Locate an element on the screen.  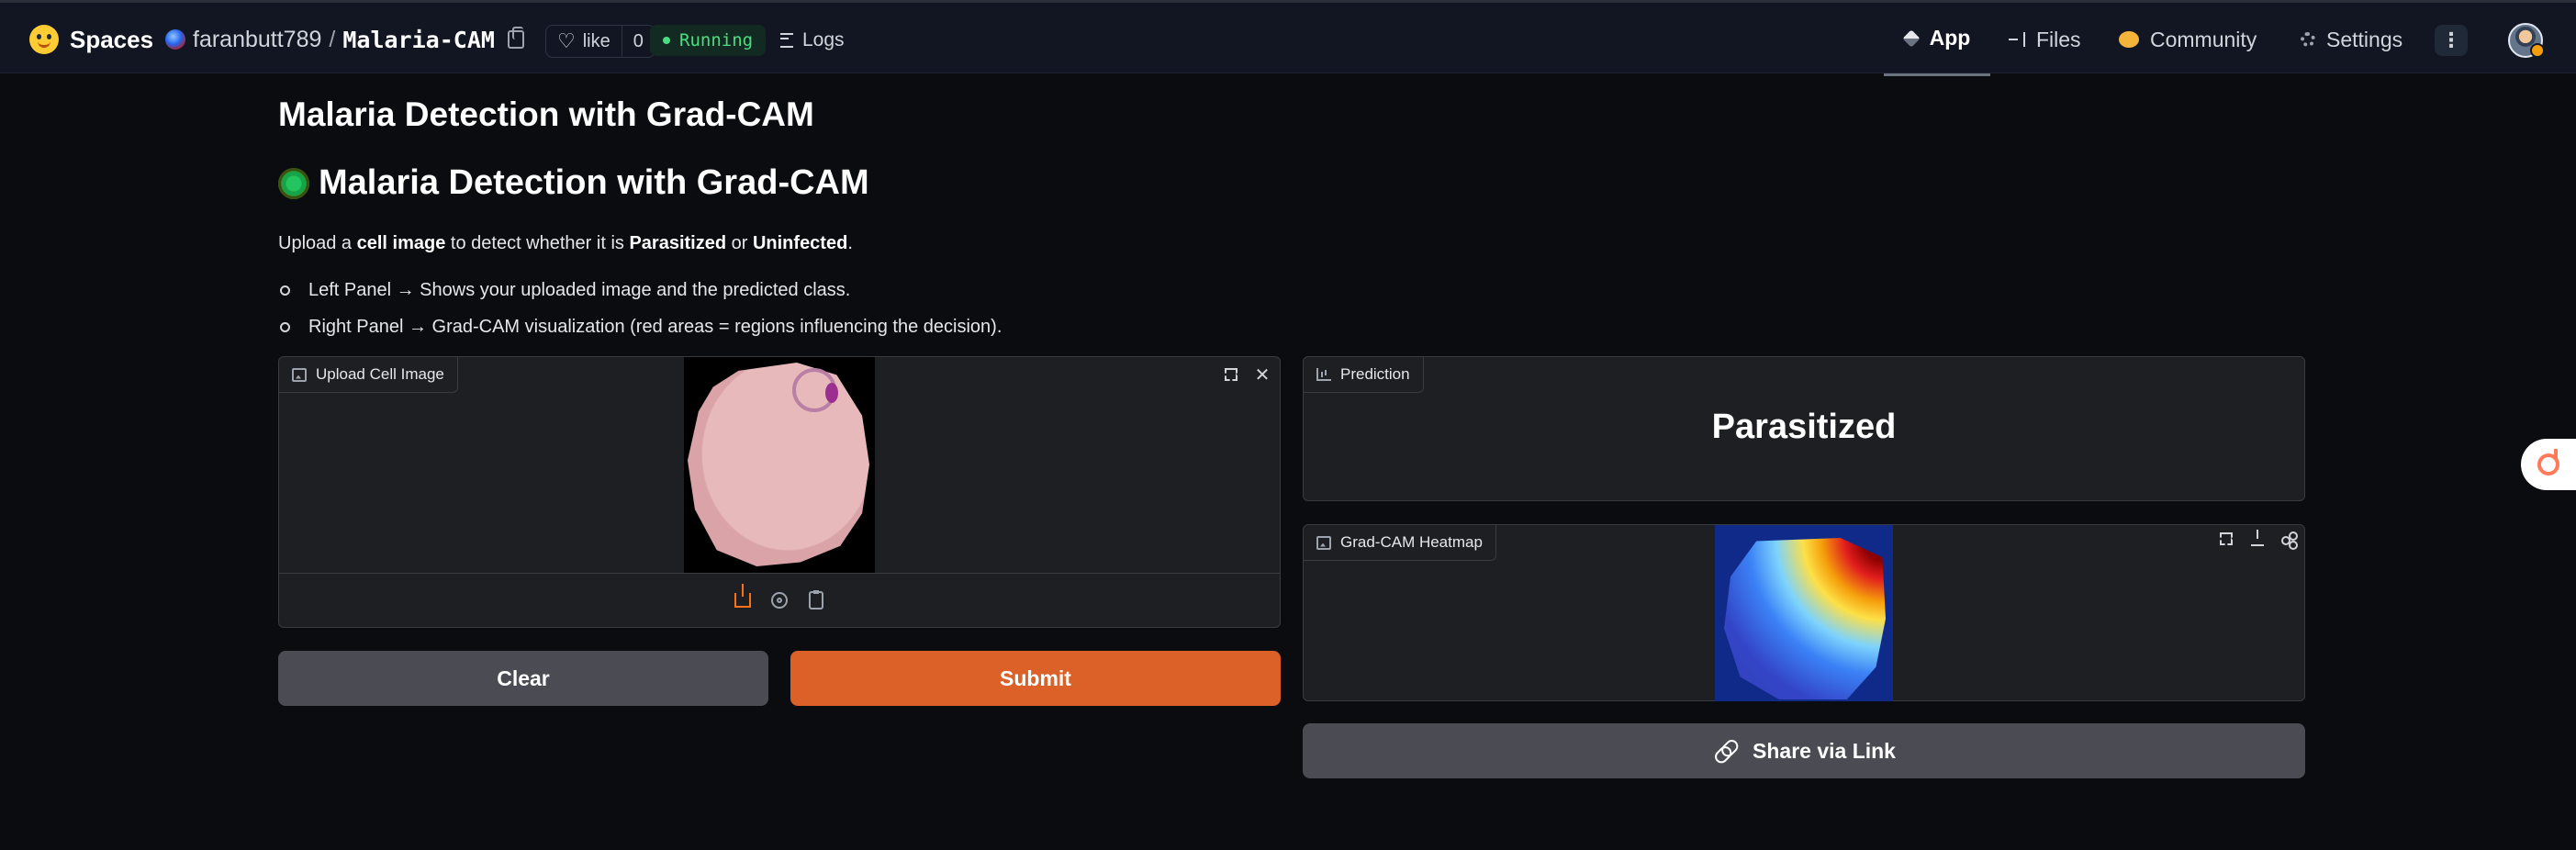
logs-button: Logs is located at coordinates (812, 40).